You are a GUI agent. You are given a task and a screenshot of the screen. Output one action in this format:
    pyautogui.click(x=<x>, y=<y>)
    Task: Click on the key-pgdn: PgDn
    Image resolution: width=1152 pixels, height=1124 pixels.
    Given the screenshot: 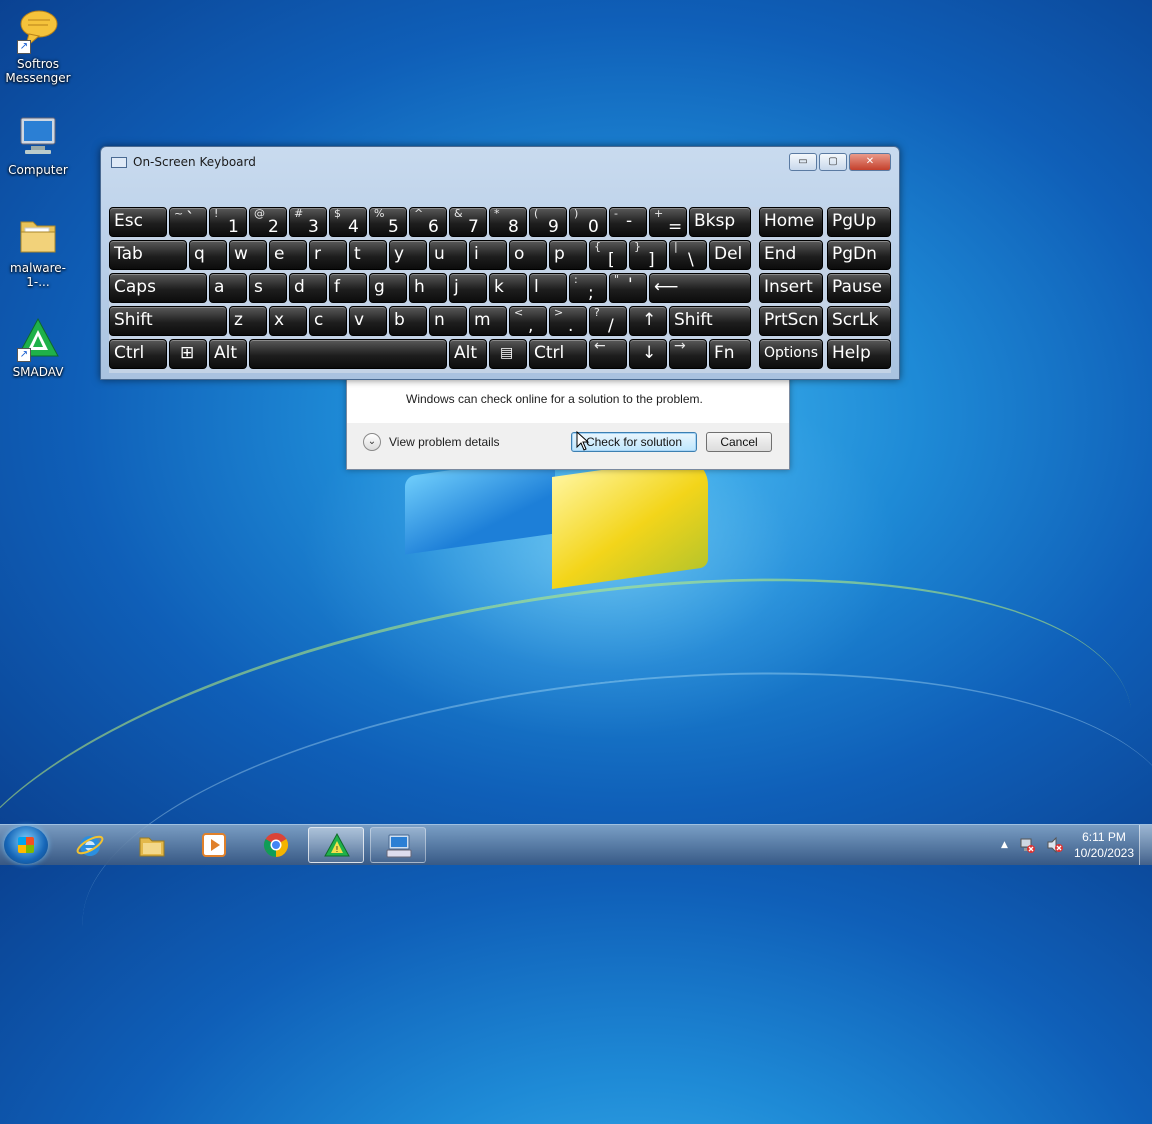 What is the action you would take?
    pyautogui.click(x=859, y=255)
    